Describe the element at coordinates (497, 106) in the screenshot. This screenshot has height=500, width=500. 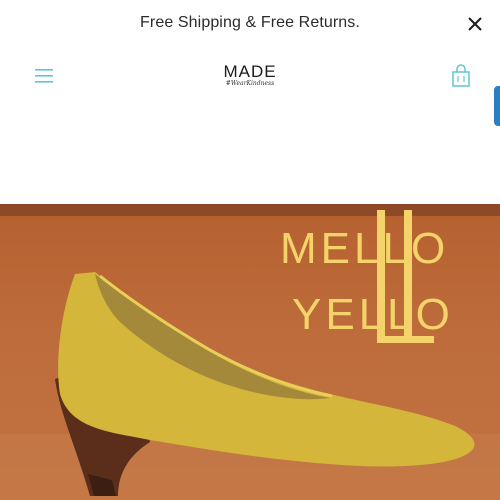
I see `side-panel-tab` at that location.